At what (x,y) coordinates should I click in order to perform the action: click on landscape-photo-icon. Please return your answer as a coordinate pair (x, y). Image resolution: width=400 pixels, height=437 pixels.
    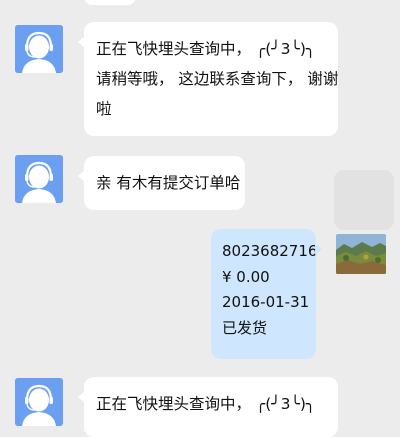
    Looking at the image, I should click on (361, 254).